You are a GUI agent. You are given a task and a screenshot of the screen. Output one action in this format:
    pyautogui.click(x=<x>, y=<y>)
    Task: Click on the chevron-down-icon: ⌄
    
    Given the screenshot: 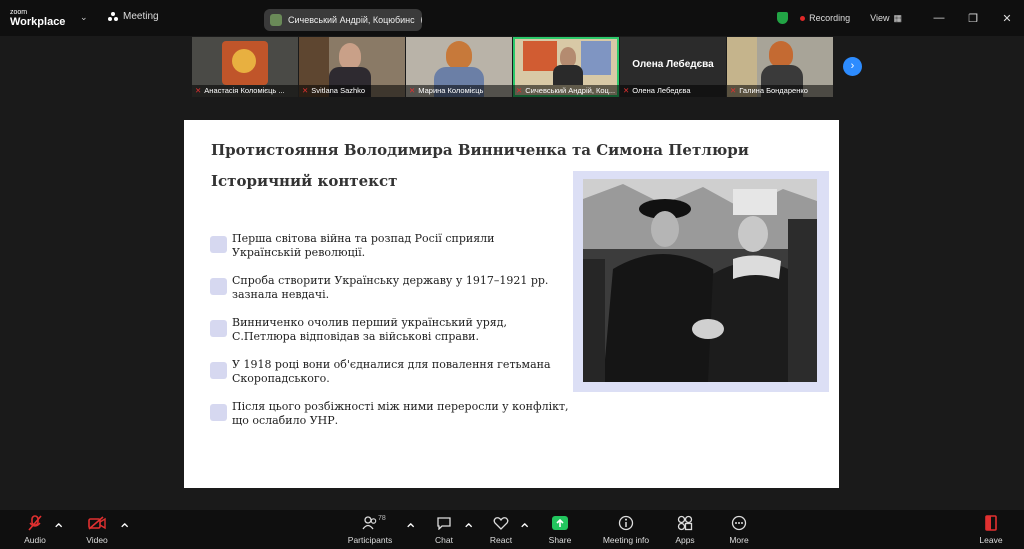 What is the action you would take?
    pyautogui.click(x=84, y=17)
    